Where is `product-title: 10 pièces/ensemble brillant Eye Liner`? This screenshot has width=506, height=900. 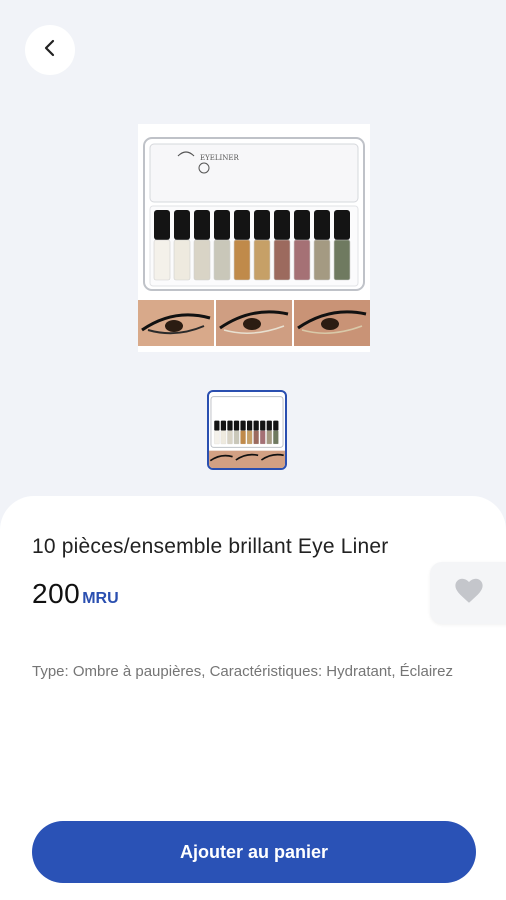
product-title: 10 pièces/ensemble brillant Eye Liner is located at coordinates (210, 546).